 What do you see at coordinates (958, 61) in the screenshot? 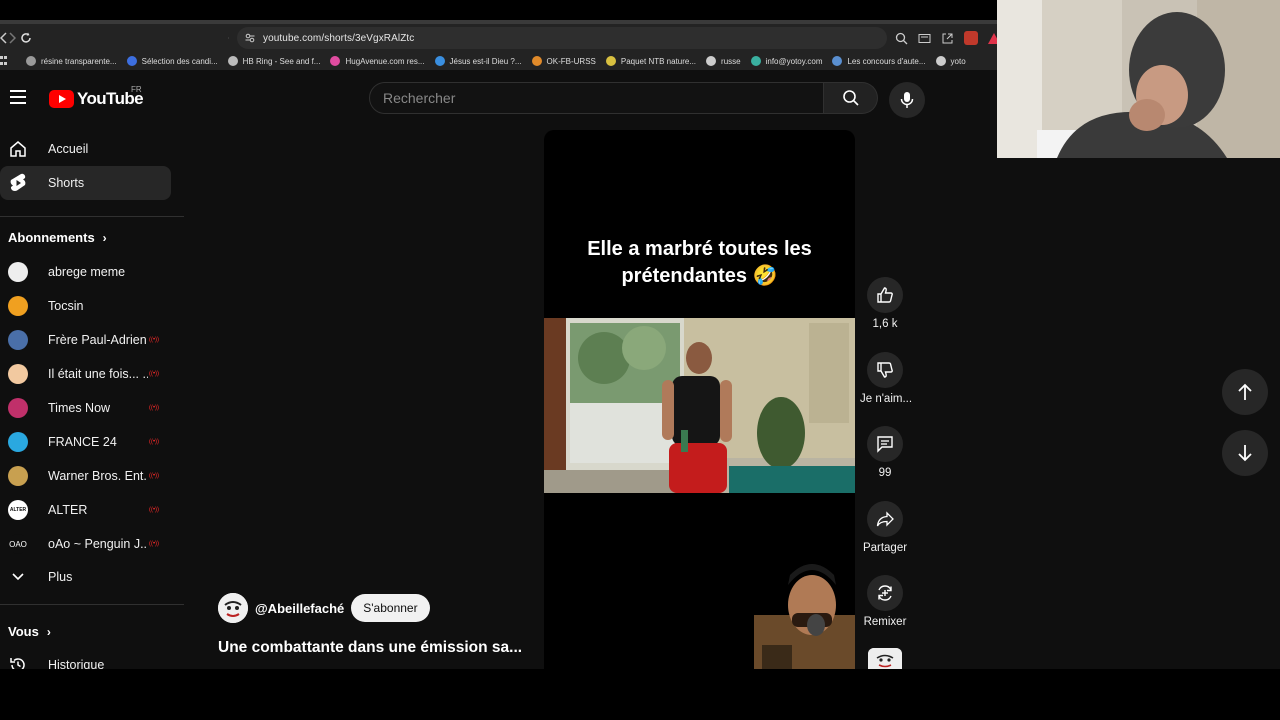
I see `bookmark-label: yoto` at bounding box center [958, 61].